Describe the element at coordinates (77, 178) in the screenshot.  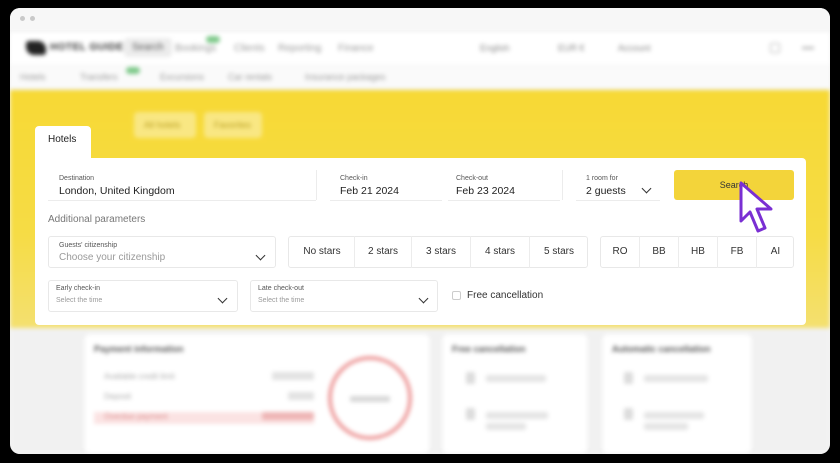
I see `destination-label: Destination` at that location.